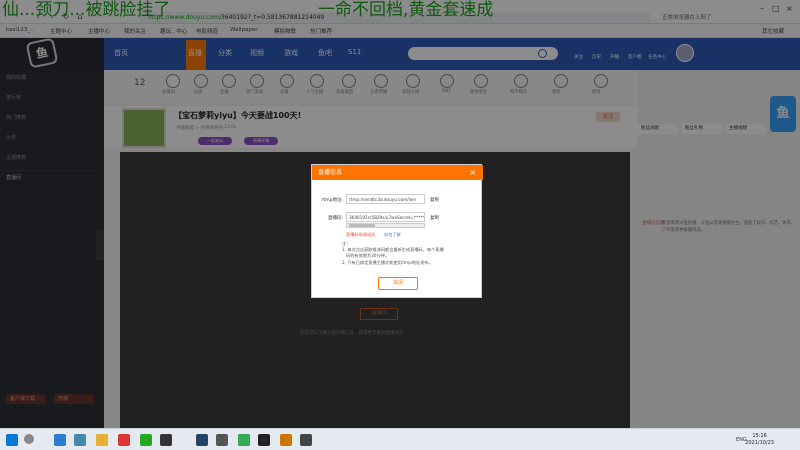 This screenshot has height=450, width=800. What do you see at coordinates (385, 199) in the screenshot?
I see `rtmp-address-field: rtmp://sendtc3a.douyu.com/live` at bounding box center [385, 199].